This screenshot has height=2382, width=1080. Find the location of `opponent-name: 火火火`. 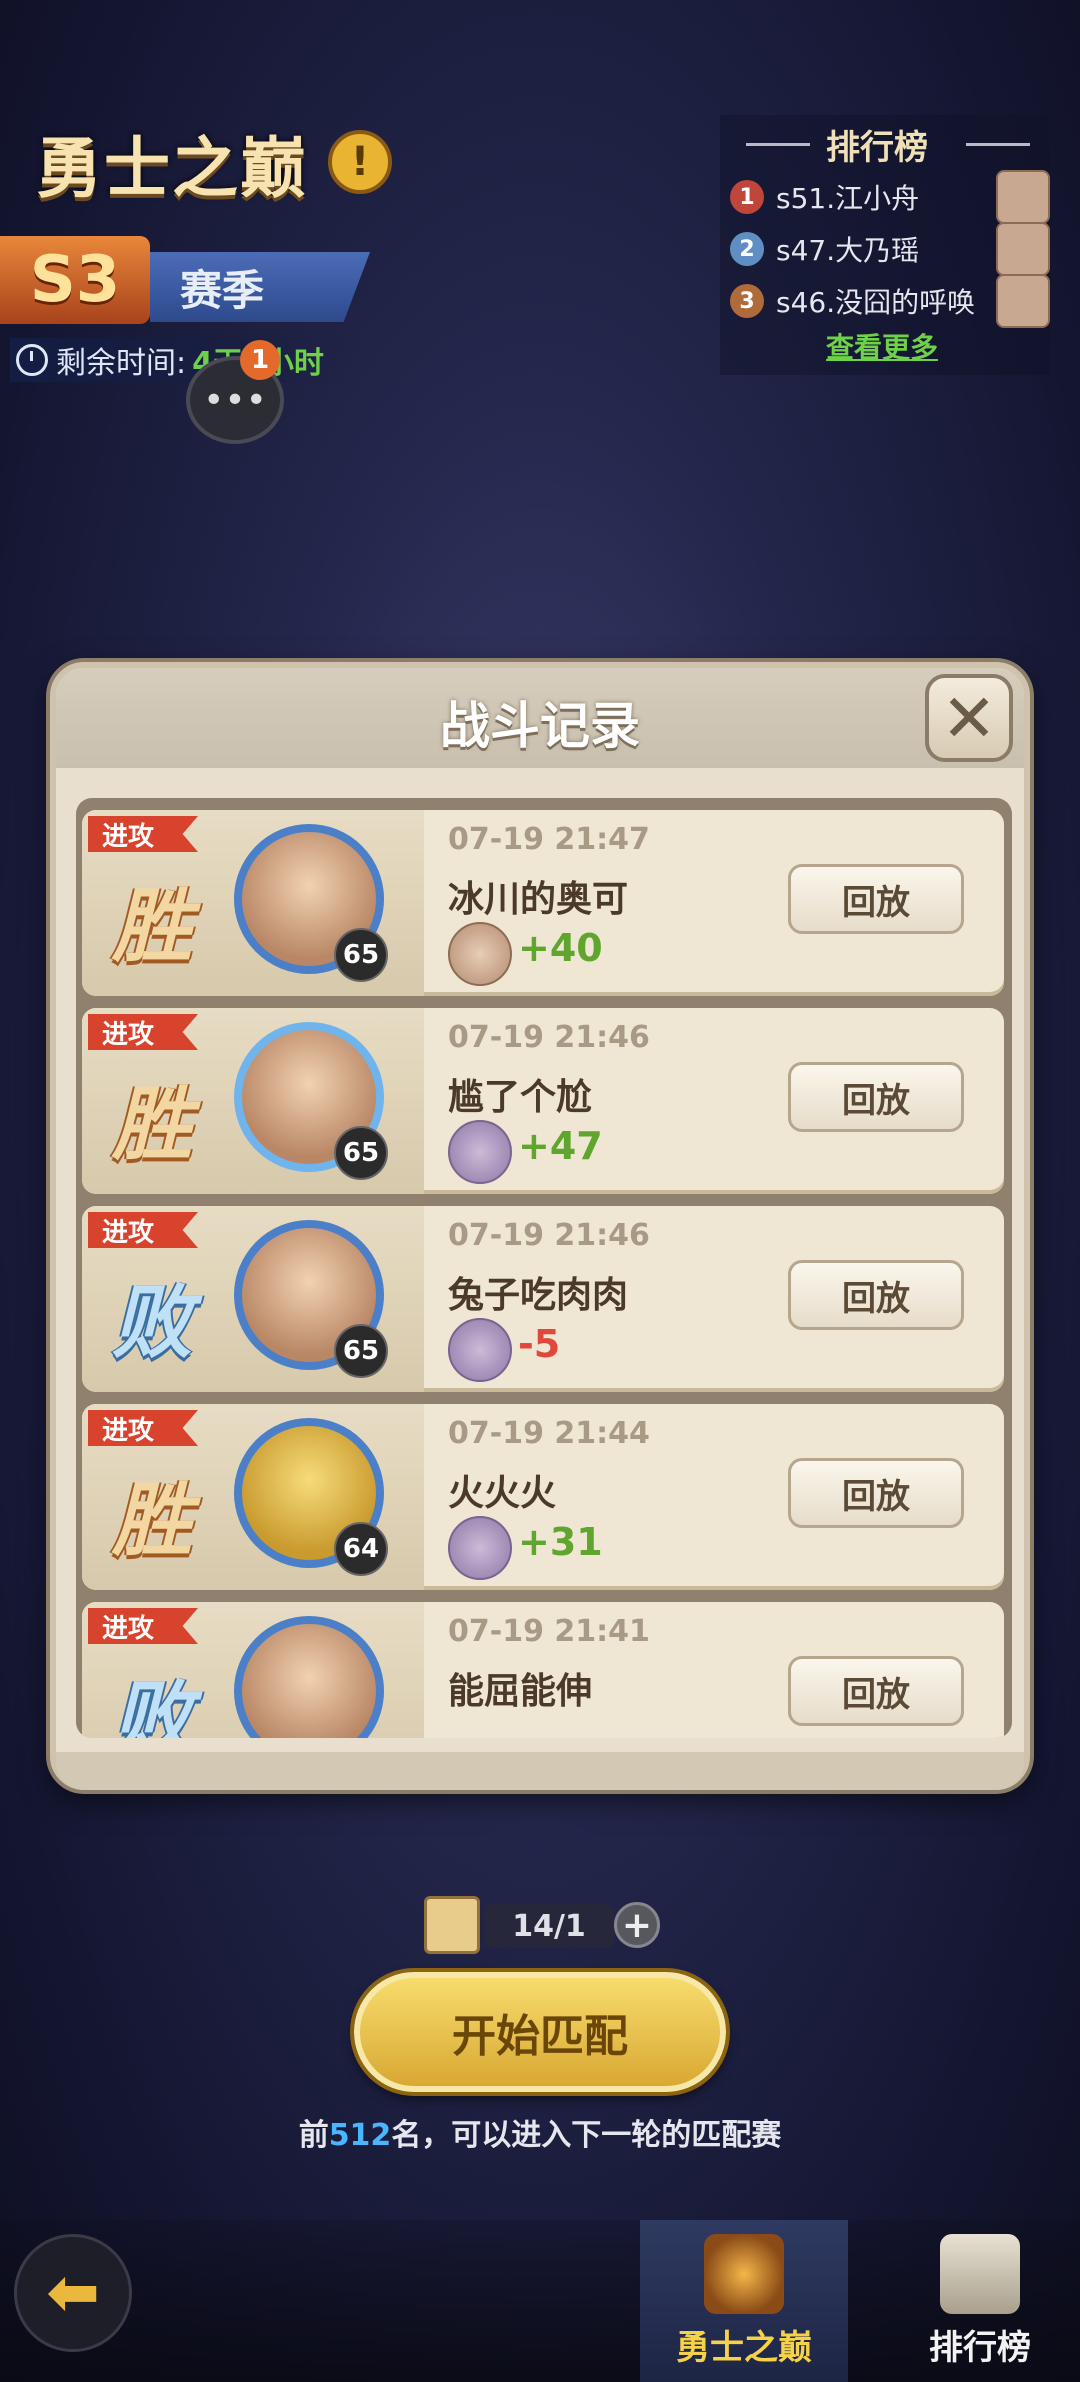

opponent-name: 火火火 is located at coordinates (502, 1493).